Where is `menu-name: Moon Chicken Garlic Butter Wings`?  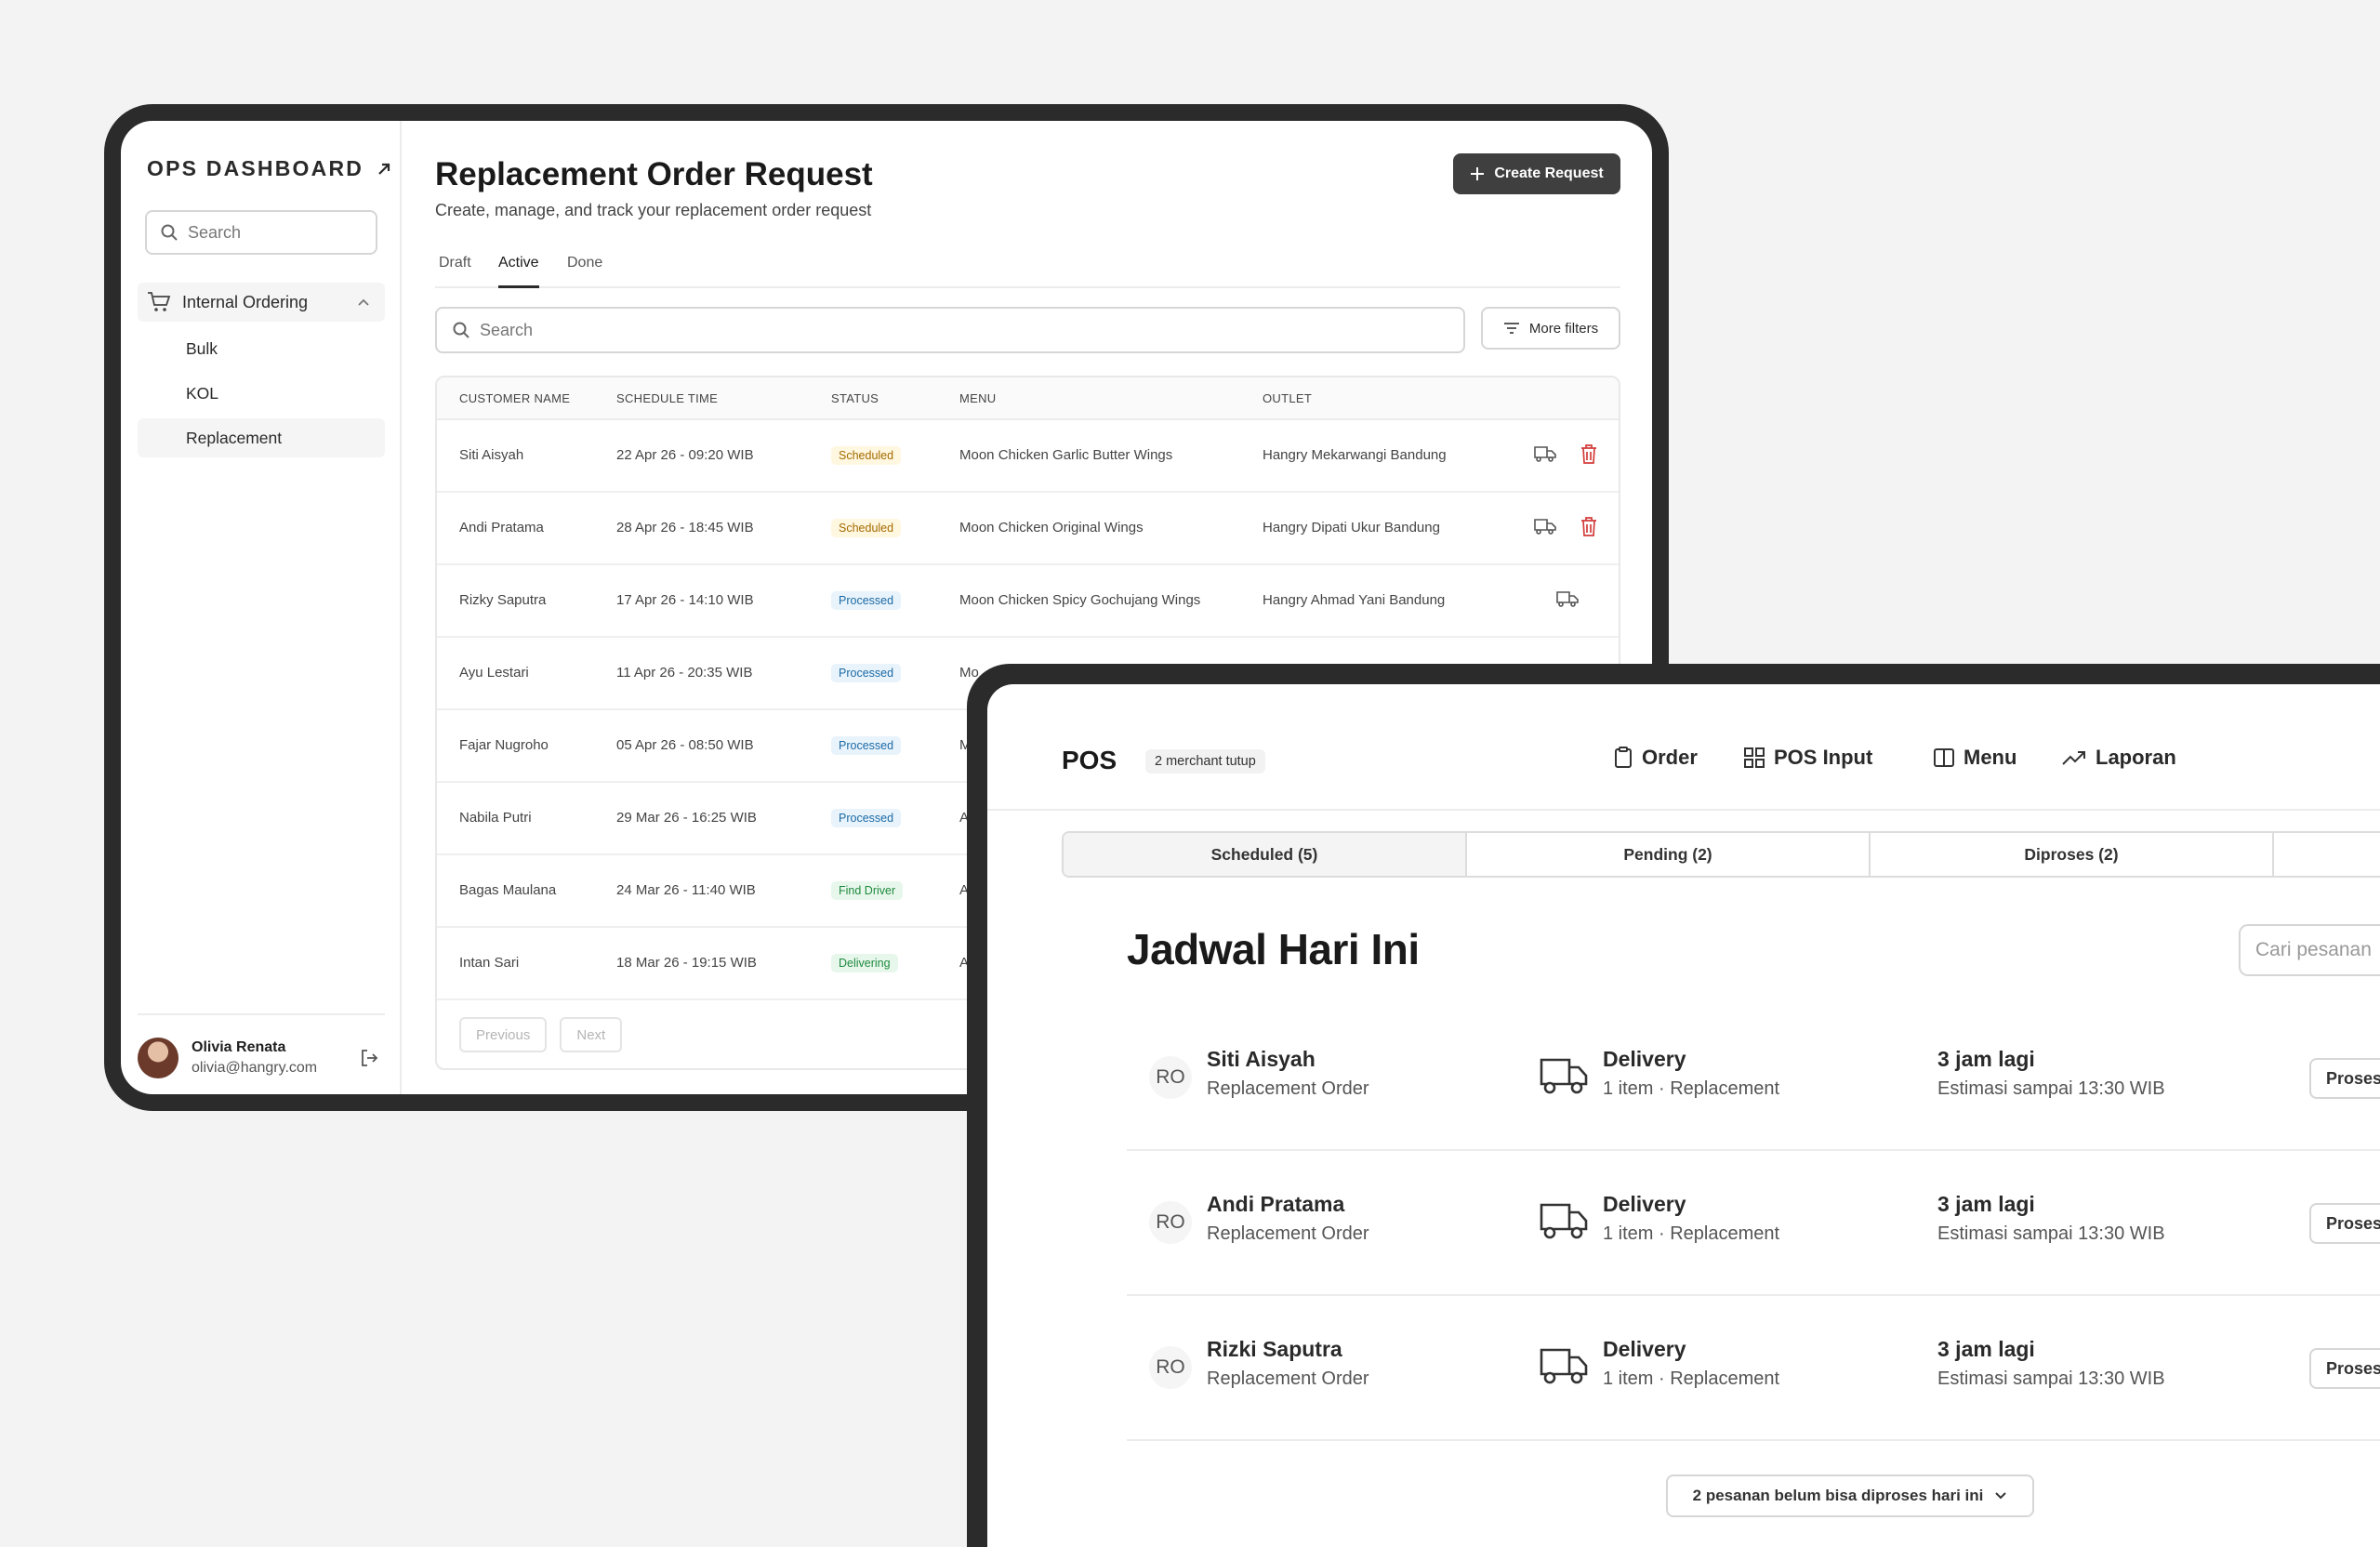 menu-name: Moon Chicken Garlic Butter Wings is located at coordinates (1066, 455).